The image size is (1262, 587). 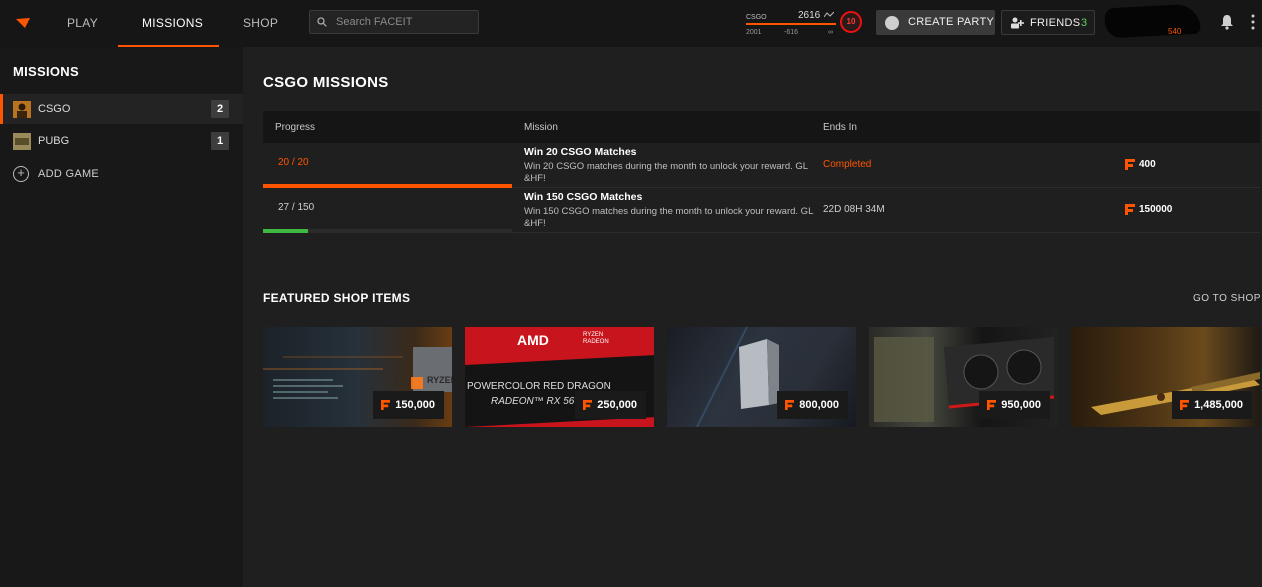 What do you see at coordinates (285, 231) in the screenshot?
I see `mission-progress-fill` at bounding box center [285, 231].